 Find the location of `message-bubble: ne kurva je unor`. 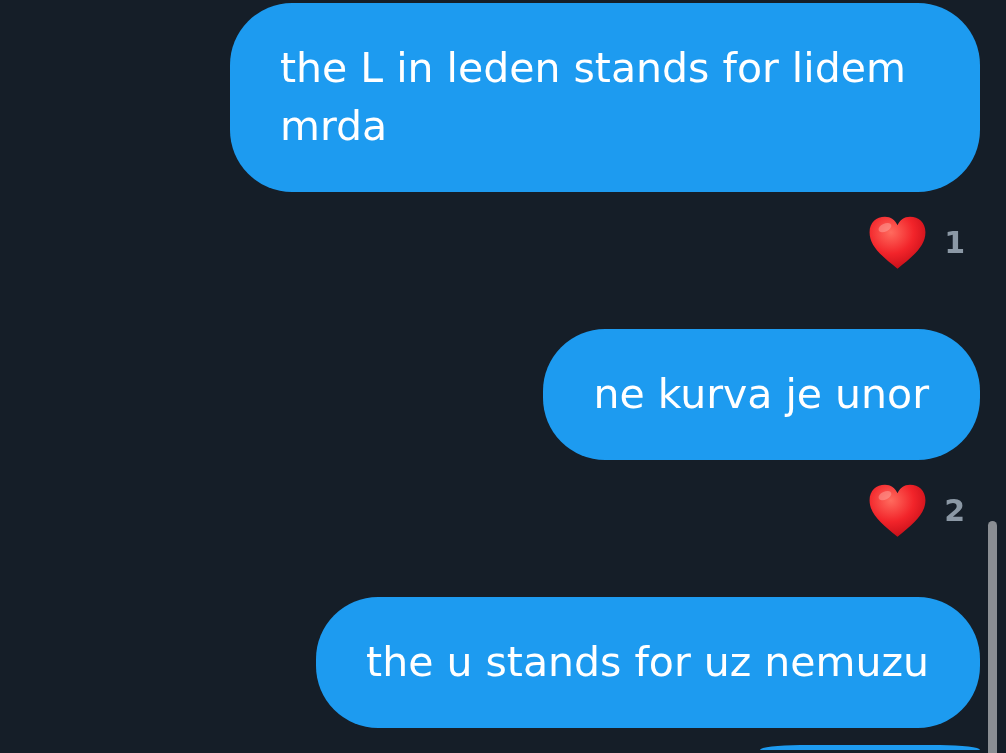

message-bubble: ne kurva je unor is located at coordinates (761, 394).